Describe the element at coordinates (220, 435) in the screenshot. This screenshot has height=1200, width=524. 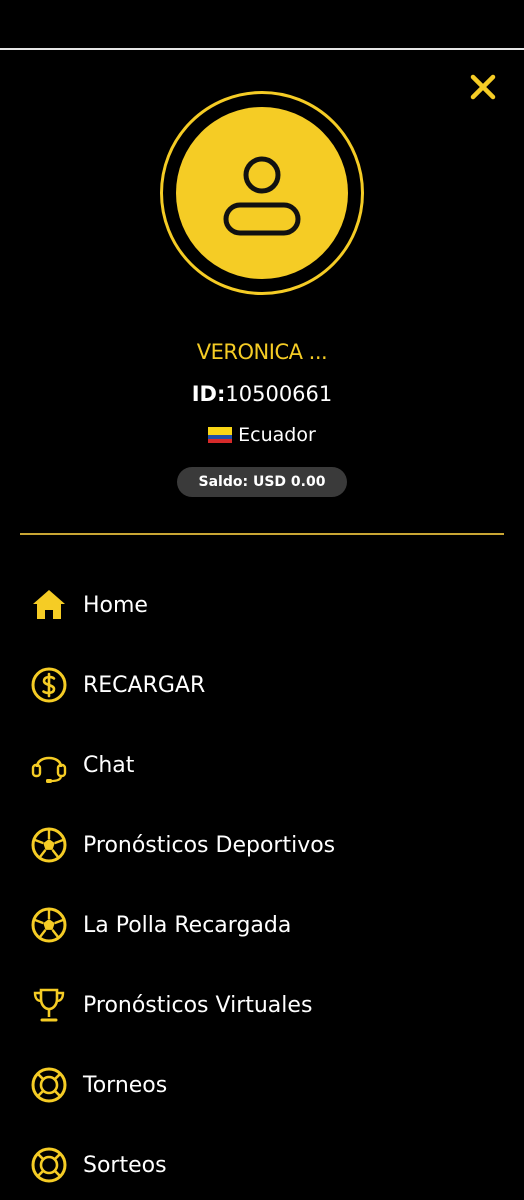
I see `ecuador-flag-icon` at that location.